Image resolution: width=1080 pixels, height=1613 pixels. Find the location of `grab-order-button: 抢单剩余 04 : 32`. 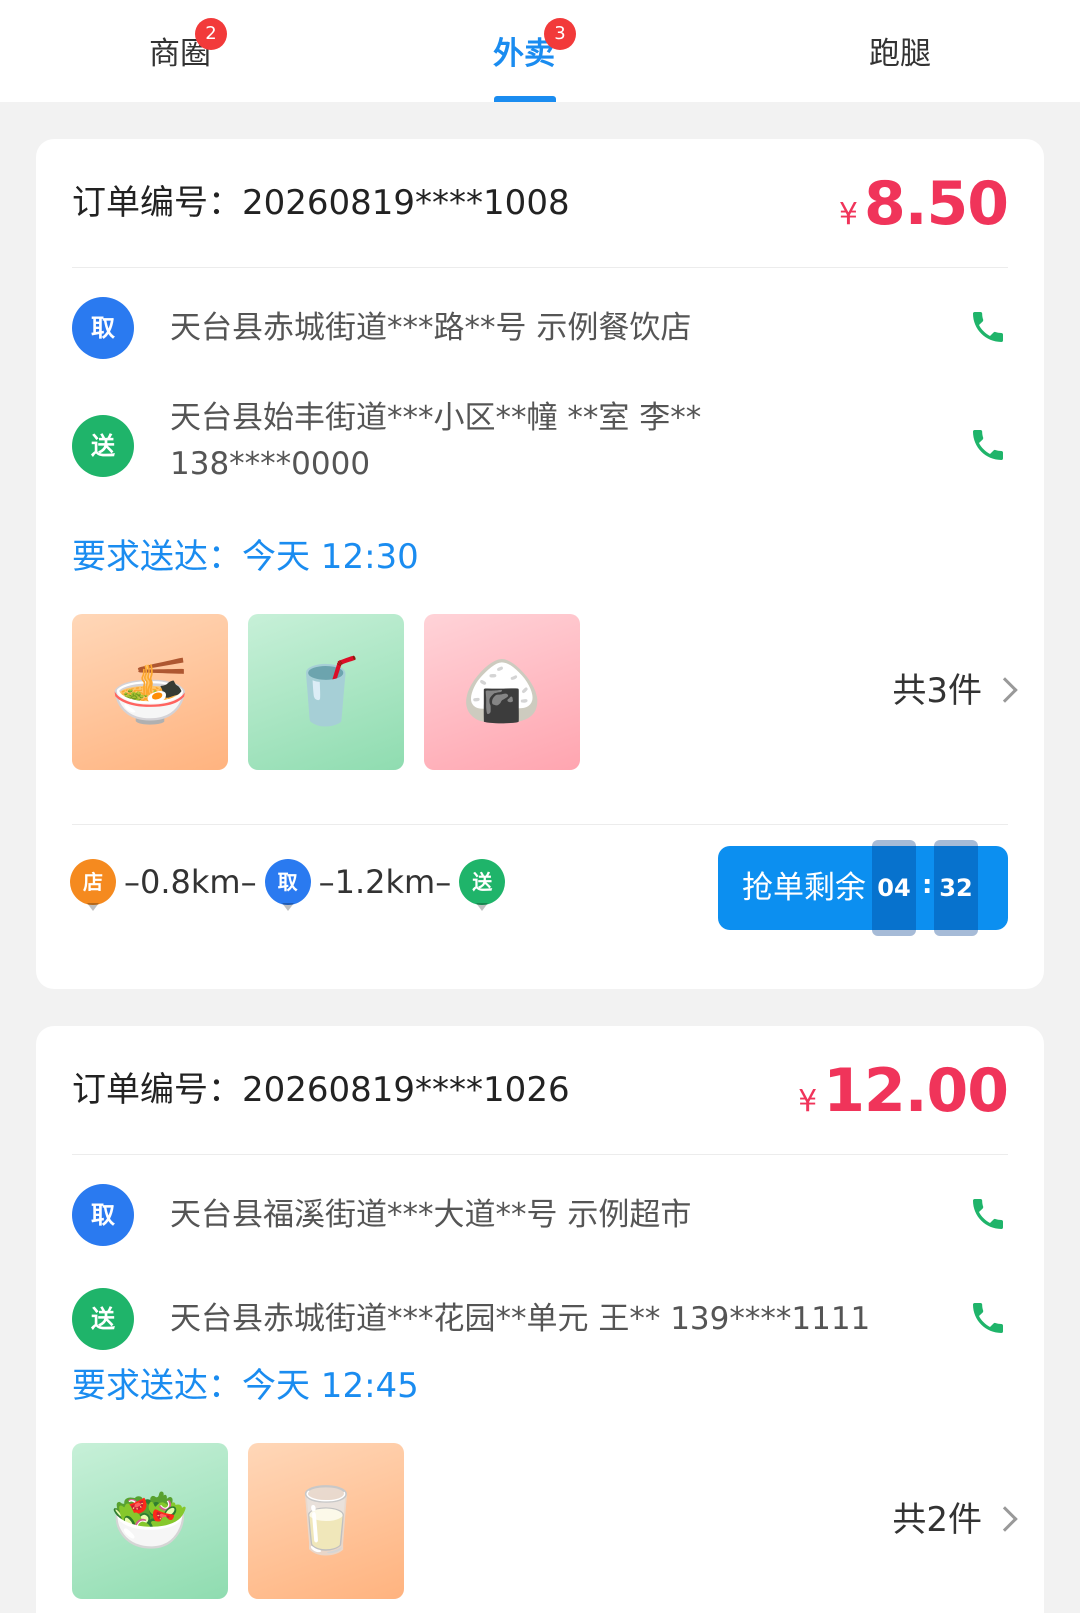

grab-order-button: 抢单剩余 04 : 32 is located at coordinates (863, 888).